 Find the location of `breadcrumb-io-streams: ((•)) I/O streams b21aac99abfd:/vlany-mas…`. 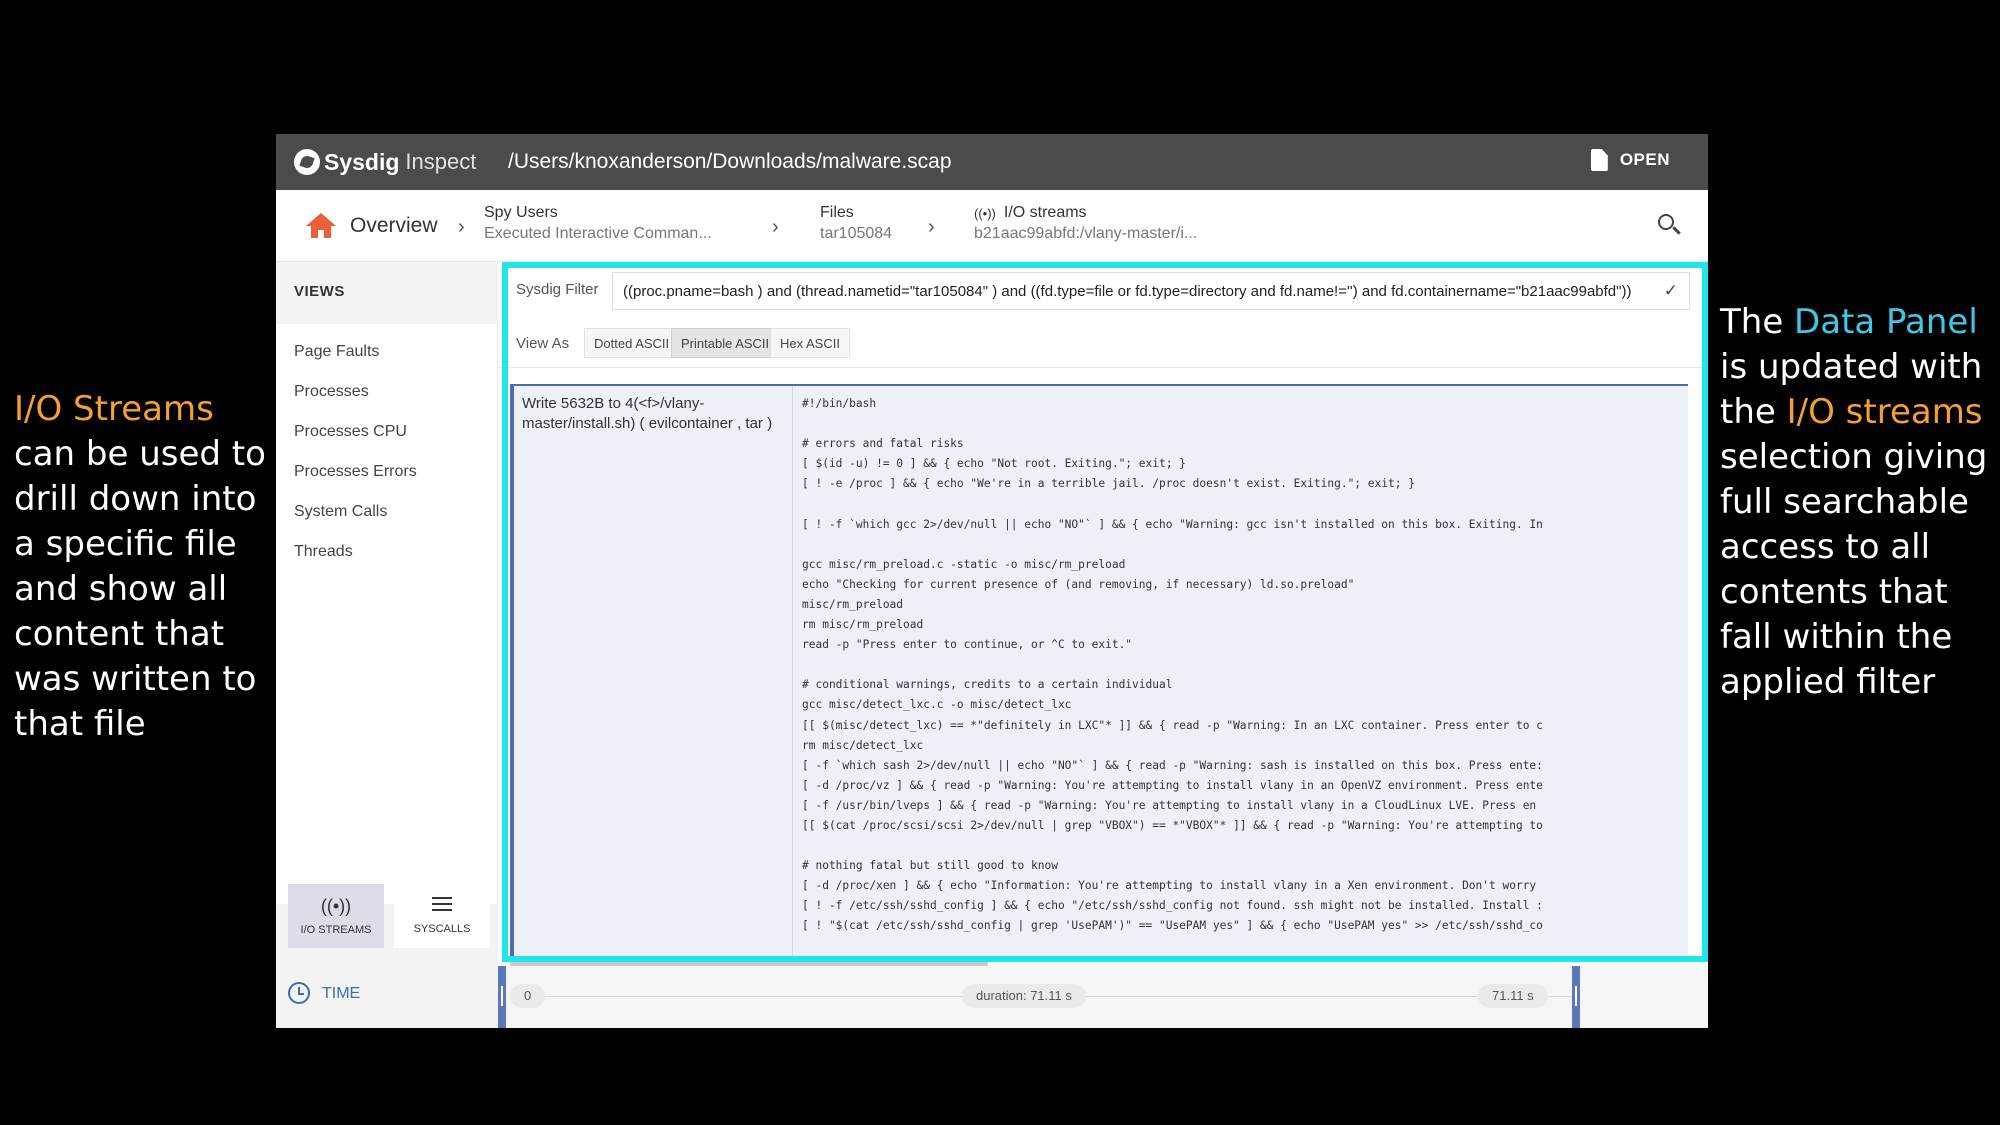

breadcrumb-io-streams: ((•)) I/O streams b21aac99abfd:/vlany-mas… is located at coordinates (1085, 223).